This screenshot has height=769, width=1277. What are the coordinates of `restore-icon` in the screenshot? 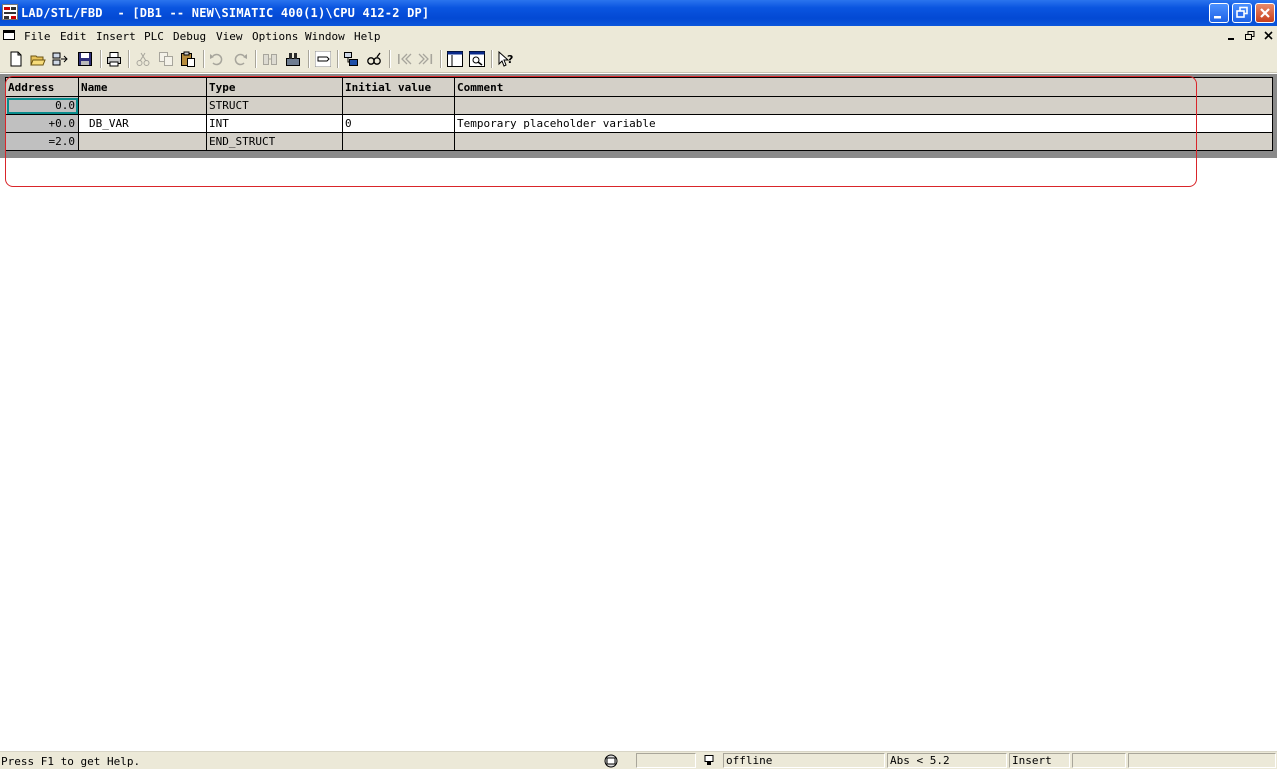 It's located at (1242, 12).